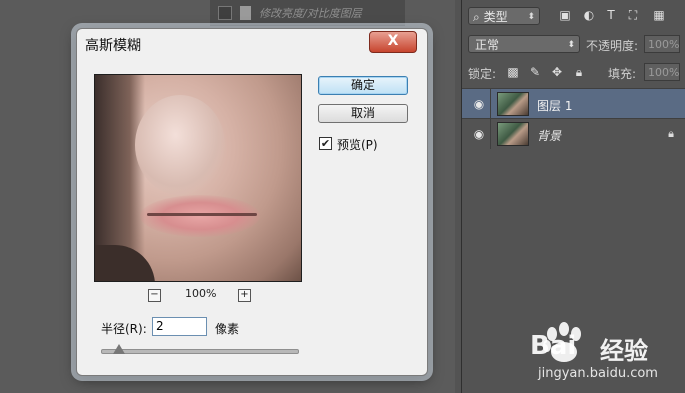  Describe the element at coordinates (244, 295) in the screenshot. I see `zoom-in-button: +` at that location.